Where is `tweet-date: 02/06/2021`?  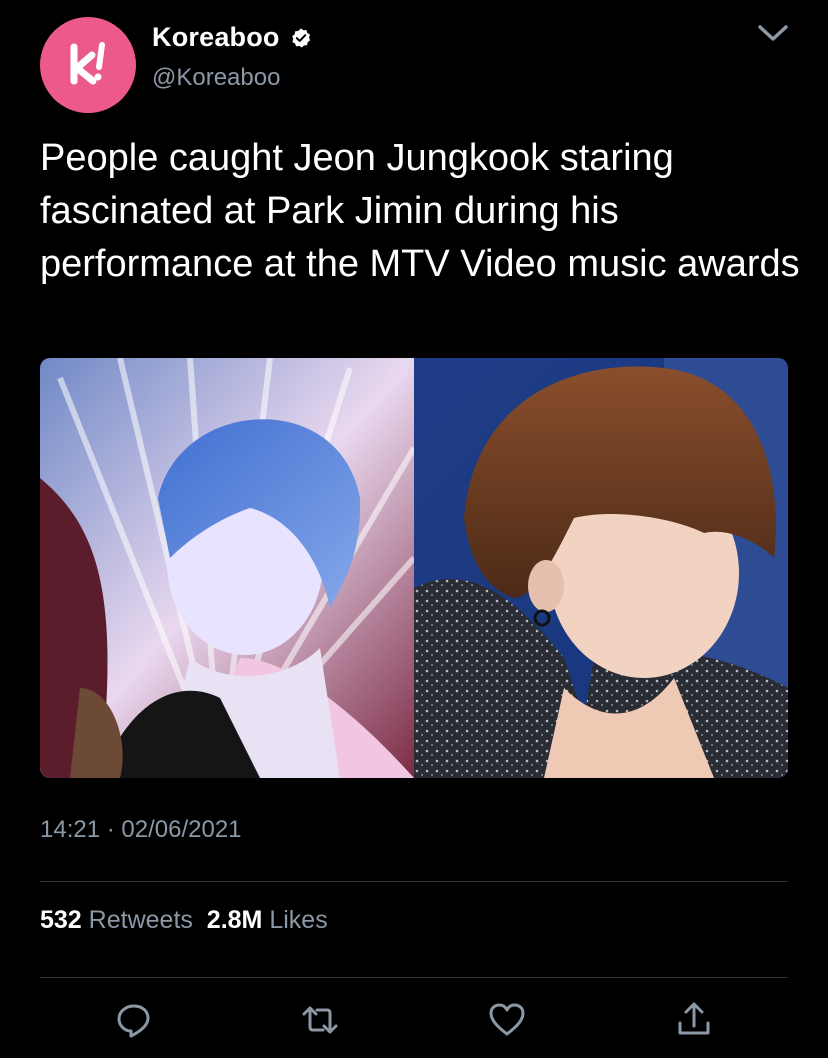 tweet-date: 02/06/2021 is located at coordinates (181, 829).